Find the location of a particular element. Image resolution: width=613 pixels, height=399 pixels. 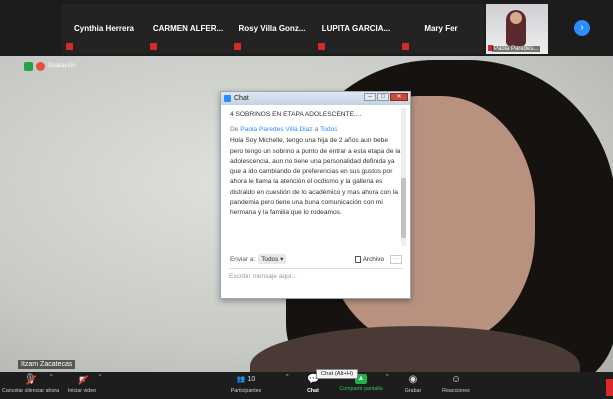

minimize-button: – is located at coordinates (370, 97).